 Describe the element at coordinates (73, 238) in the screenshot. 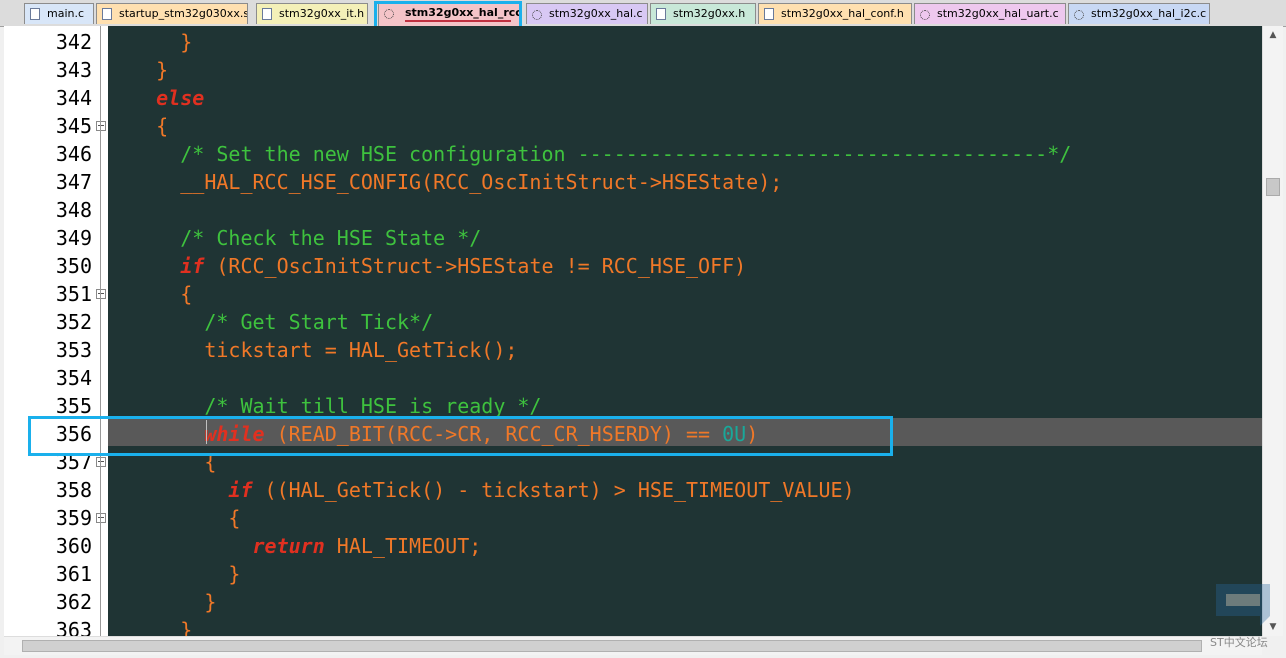

I see `line-number: 349` at that location.